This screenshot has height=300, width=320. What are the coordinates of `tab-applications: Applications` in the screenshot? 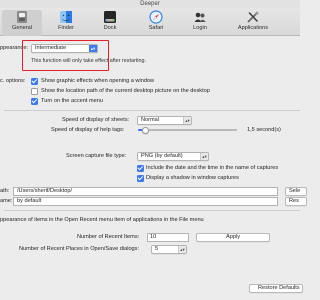 It's located at (253, 23).